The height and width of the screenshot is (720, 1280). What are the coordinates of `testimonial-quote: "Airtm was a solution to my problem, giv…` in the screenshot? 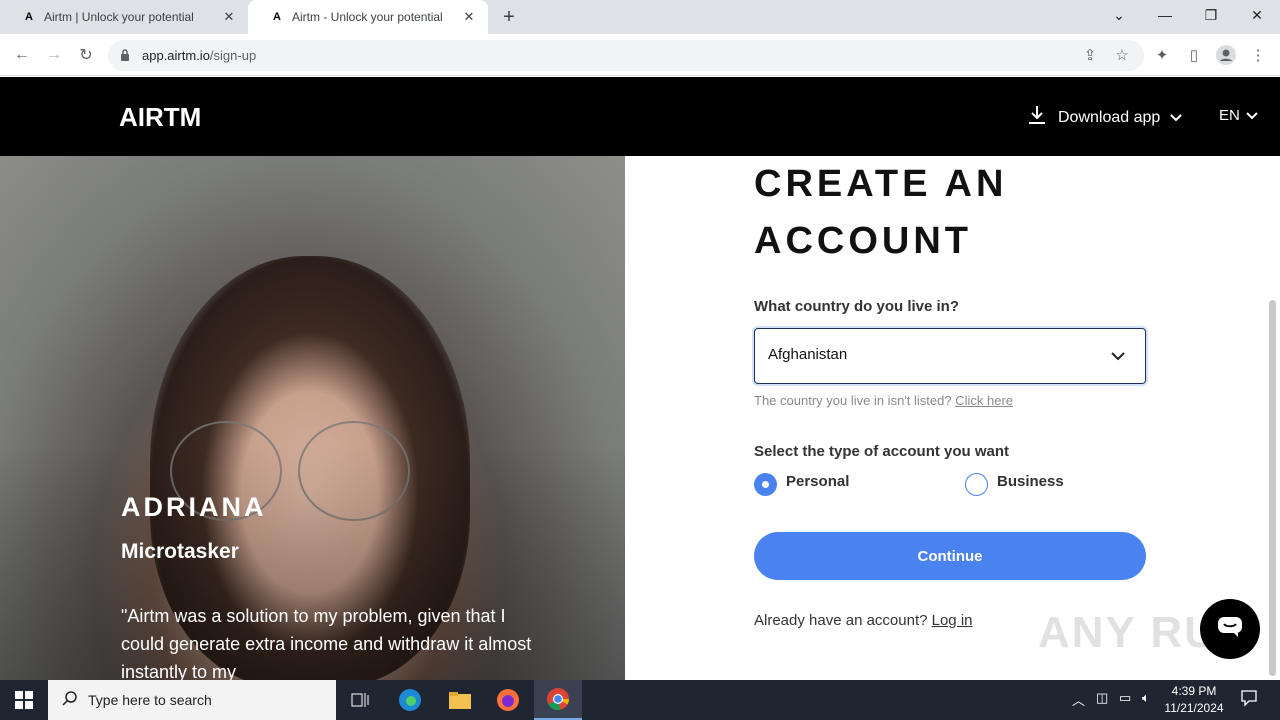 It's located at (326, 644).